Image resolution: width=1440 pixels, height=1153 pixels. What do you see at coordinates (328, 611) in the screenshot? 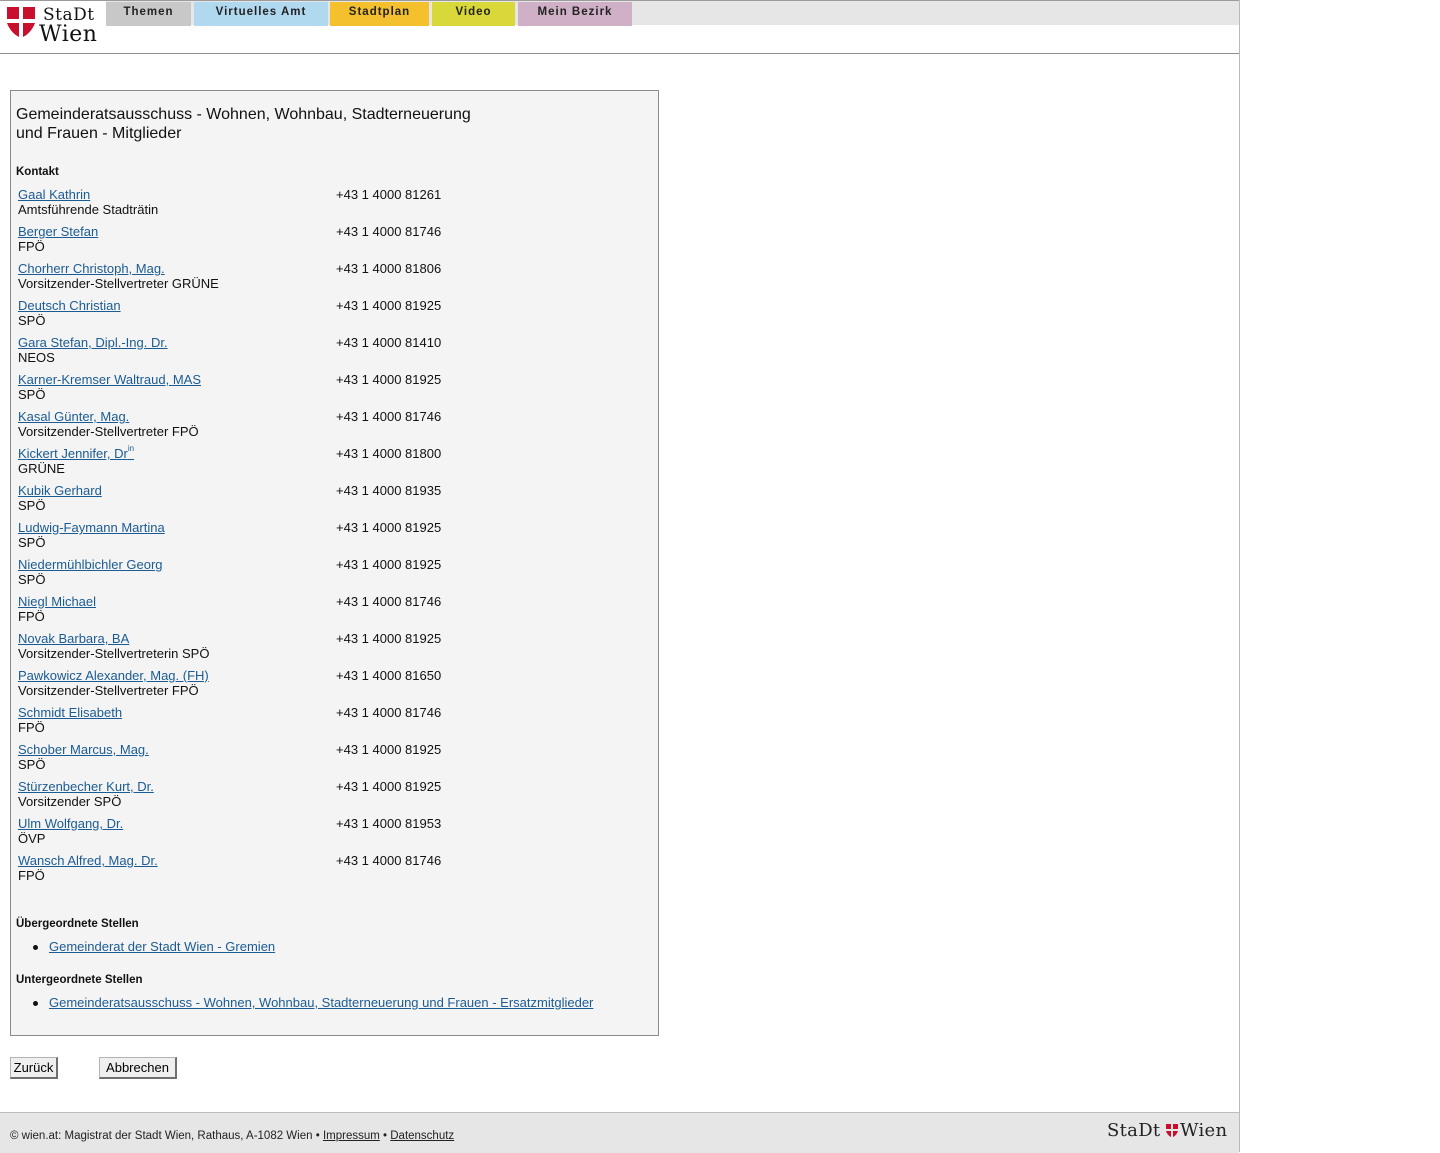
I see `member-row: Niegl Michael FPÖ +43 1 4000 81746` at bounding box center [328, 611].